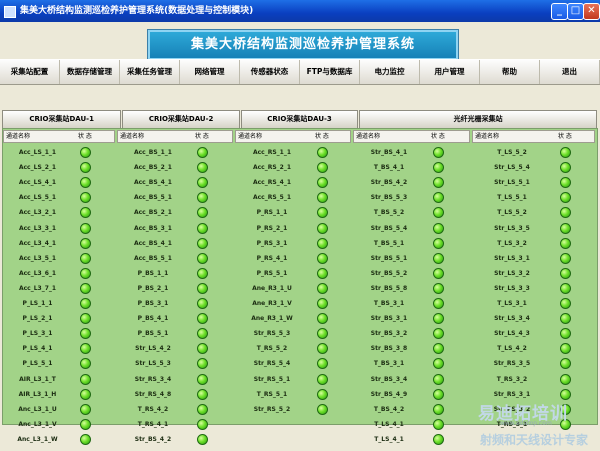 This screenshot has width=600, height=451. I want to click on station-tab: CRIO采集站DAU-1, so click(62, 119).